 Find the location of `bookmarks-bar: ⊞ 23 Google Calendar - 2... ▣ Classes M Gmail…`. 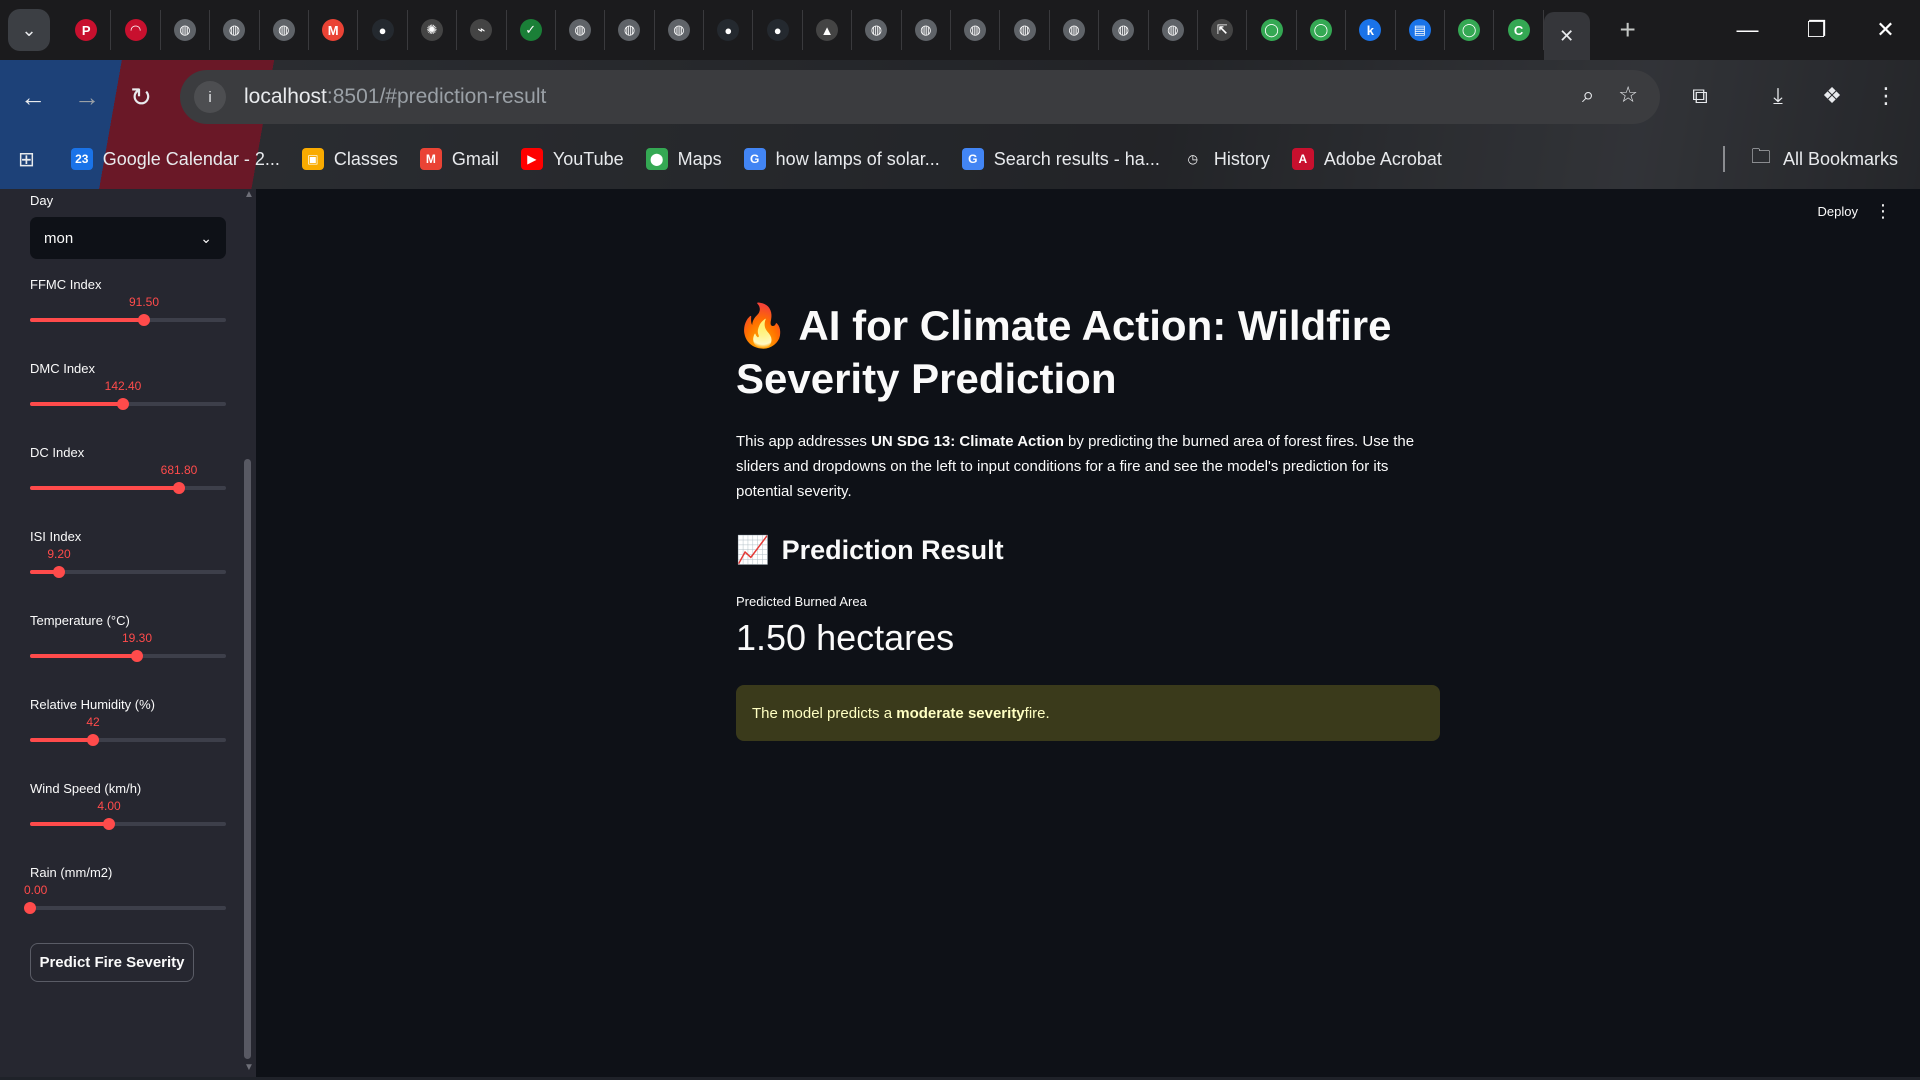

bookmarks-bar: ⊞ 23 Google Calendar - 2... ▣ Classes M Gmail… is located at coordinates (960, 159).